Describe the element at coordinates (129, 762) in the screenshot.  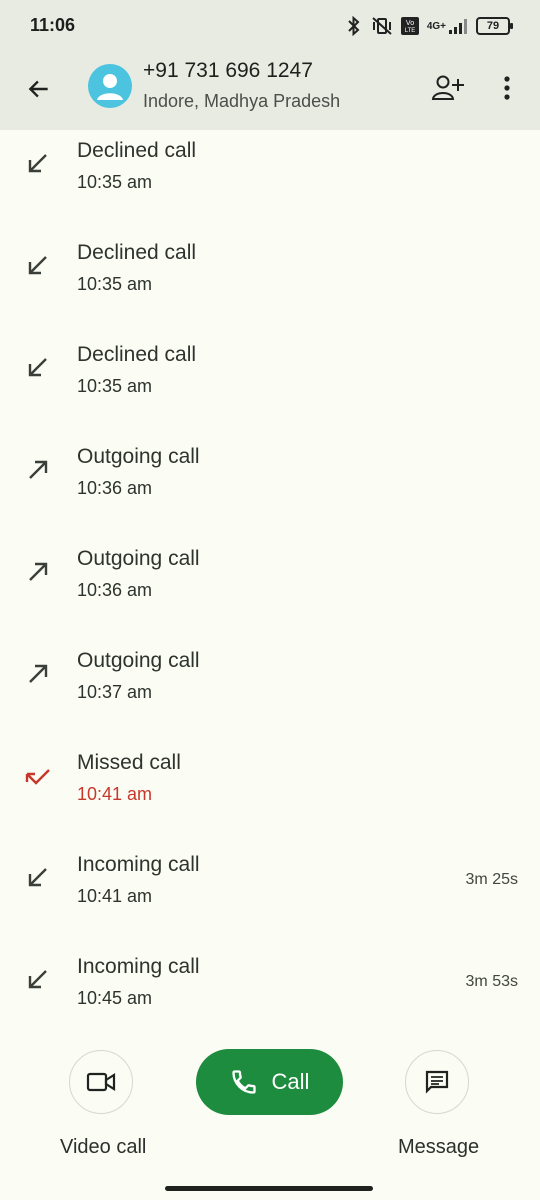
I see `call-type: Missed call` at that location.